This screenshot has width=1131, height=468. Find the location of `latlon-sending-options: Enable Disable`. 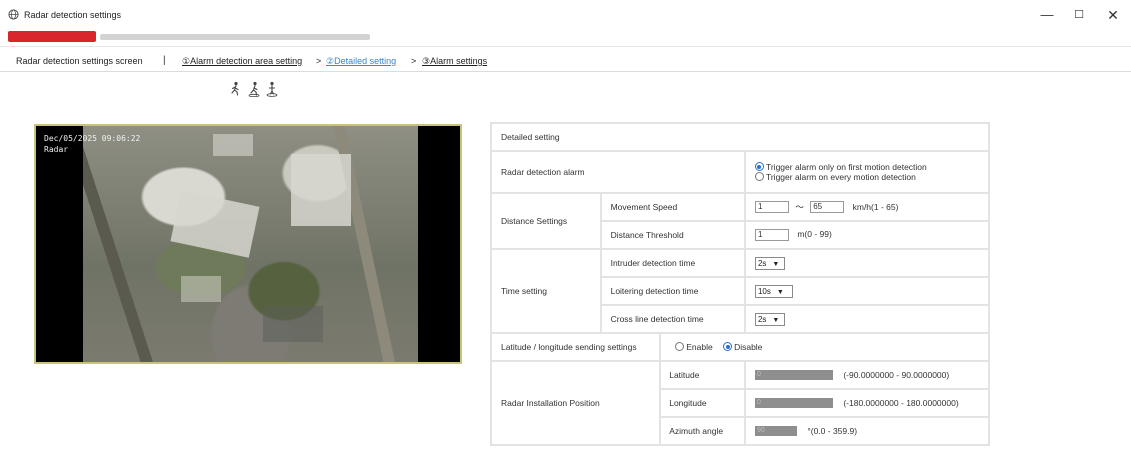

latlon-sending-options: Enable Disable is located at coordinates (824, 347).